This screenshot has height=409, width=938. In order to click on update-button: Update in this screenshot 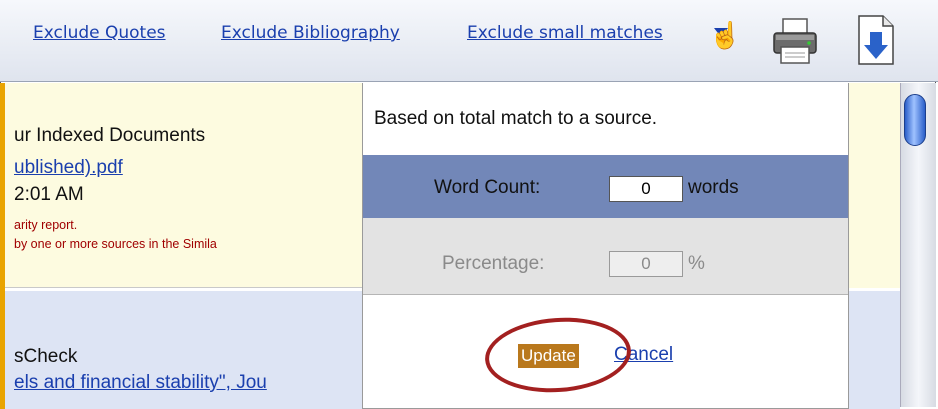, I will do `click(548, 356)`.